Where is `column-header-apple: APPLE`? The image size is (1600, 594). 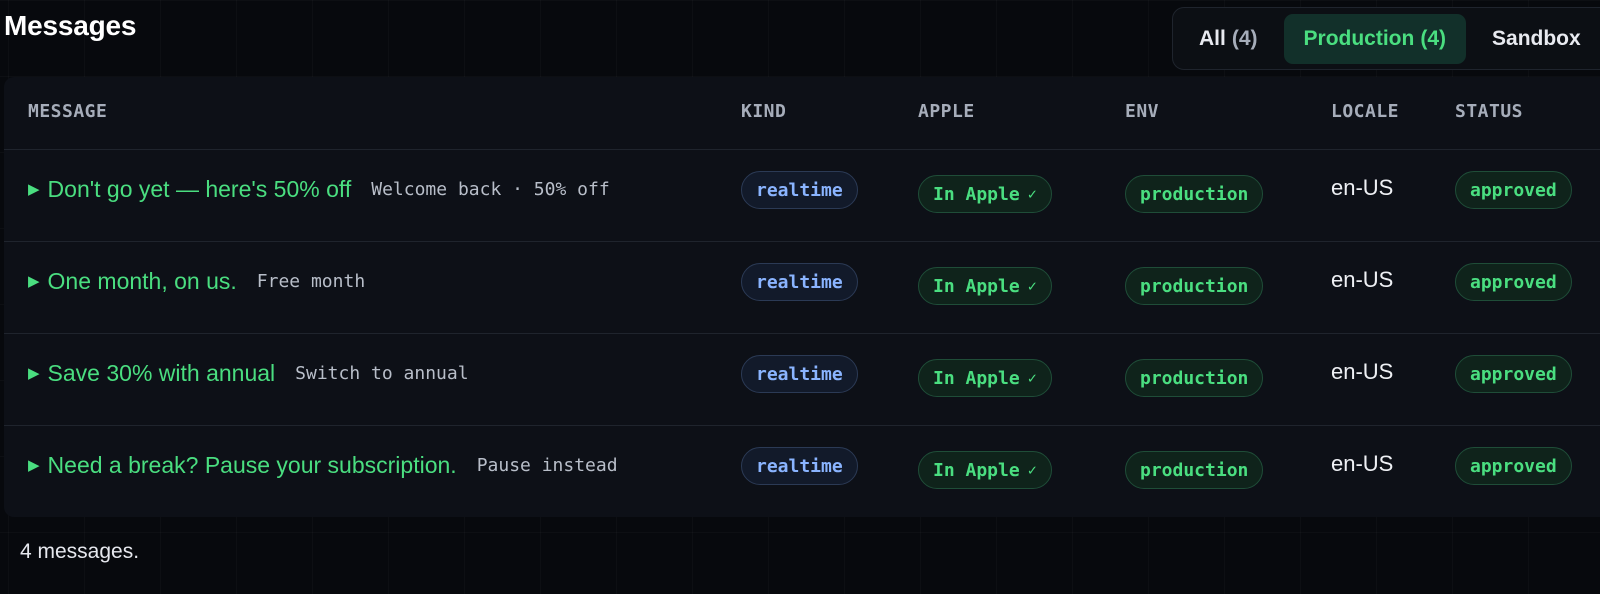 column-header-apple: APPLE is located at coordinates (946, 111).